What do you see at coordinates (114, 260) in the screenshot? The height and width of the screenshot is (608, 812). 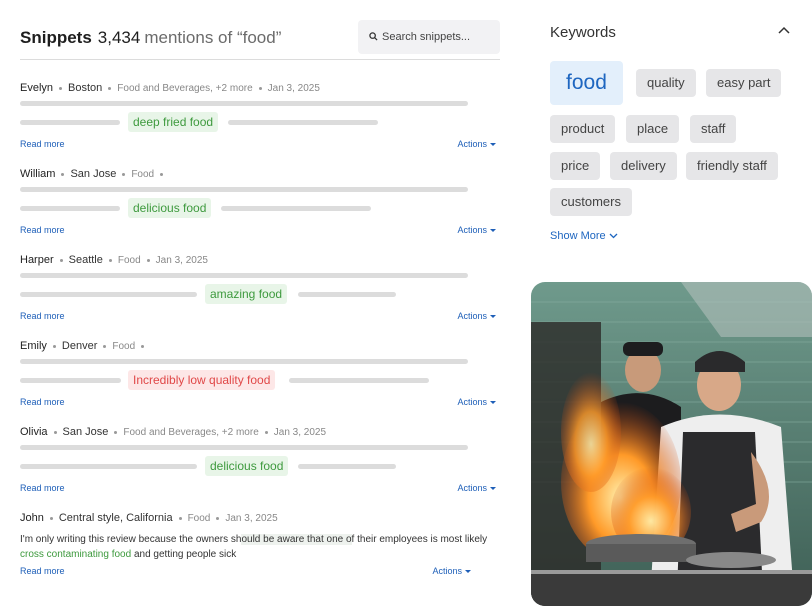 I see `snippet-meta: Harper Seattle Food Jan 3, 2025` at bounding box center [114, 260].